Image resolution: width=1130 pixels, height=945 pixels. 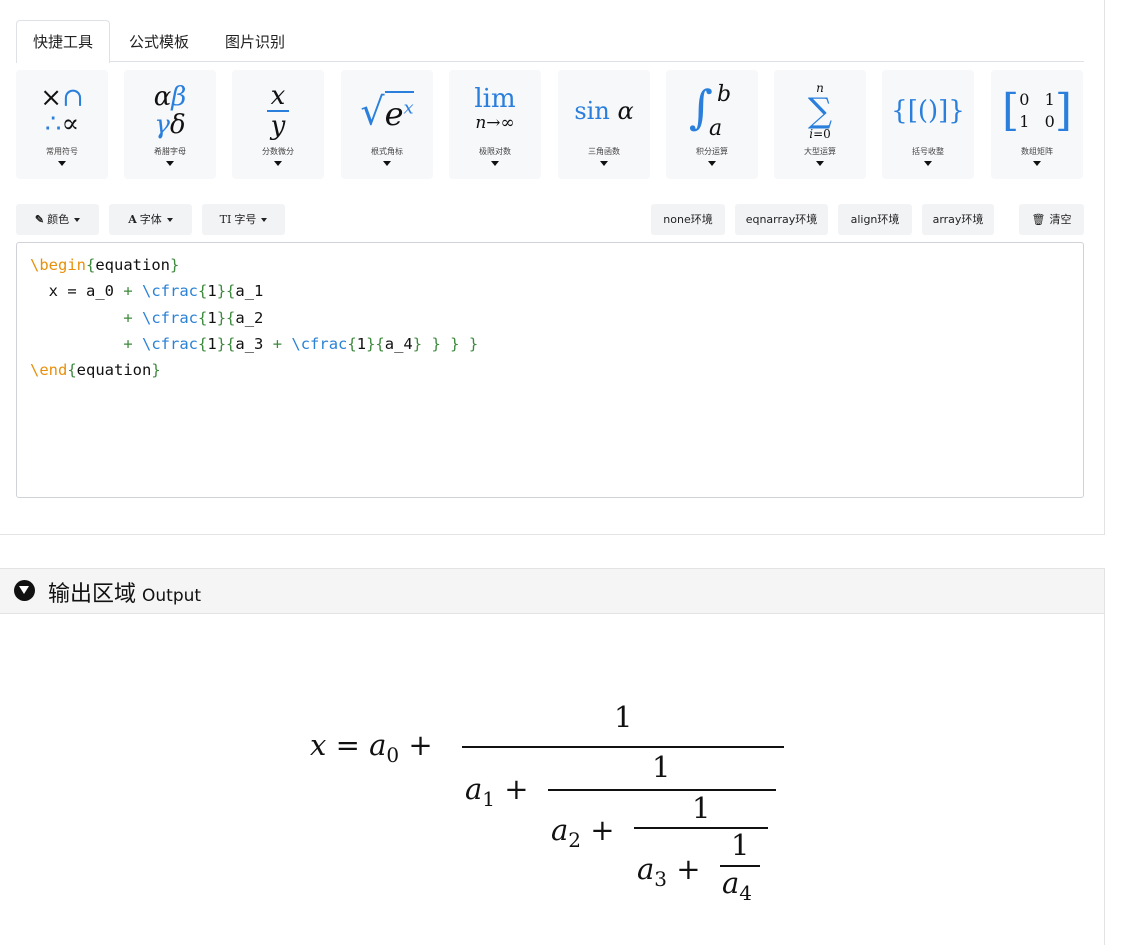 I want to click on tab-image-recognition: 图片识别, so click(x=255, y=41).